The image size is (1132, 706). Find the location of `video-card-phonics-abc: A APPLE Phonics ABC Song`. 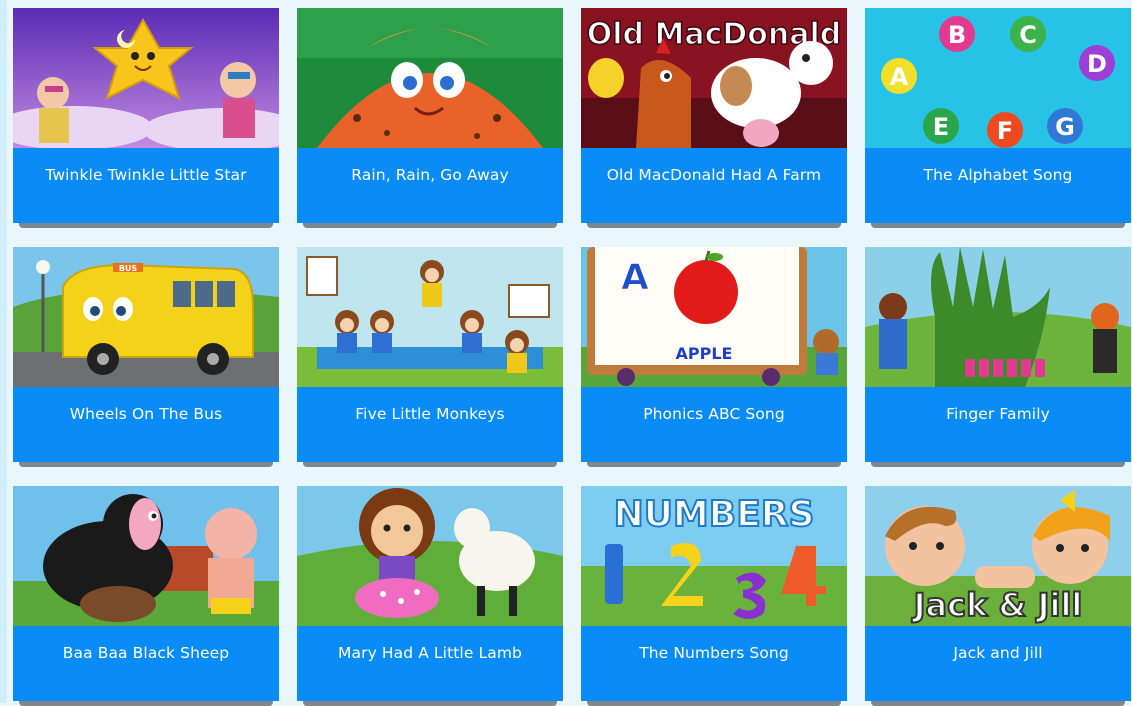

video-card-phonics-abc: A APPLE Phonics ABC Song is located at coordinates (714, 357).